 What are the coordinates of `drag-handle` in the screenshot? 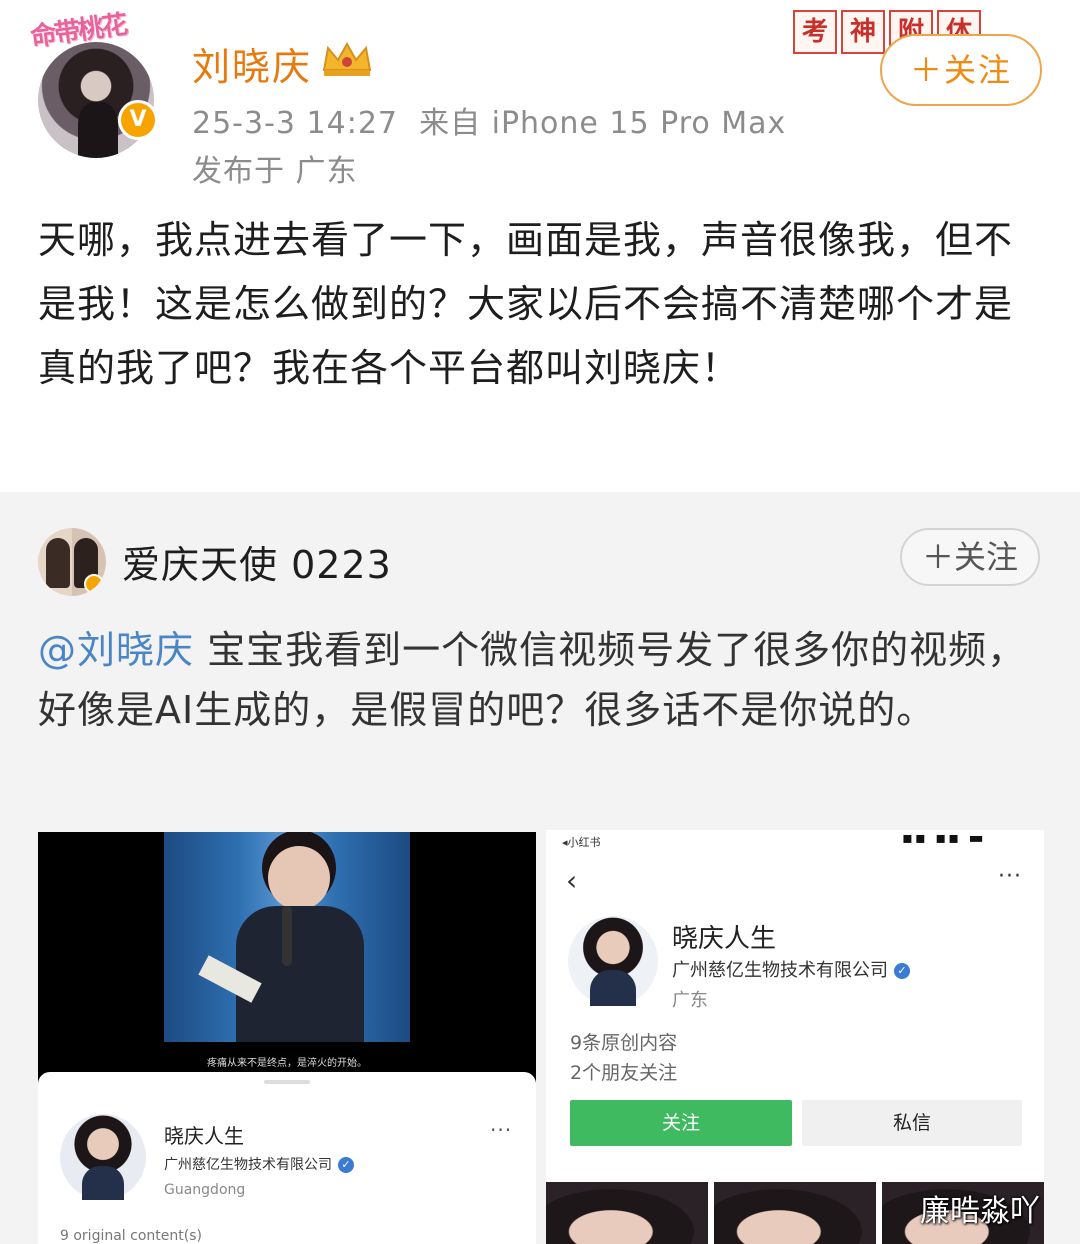 It's located at (287, 1082).